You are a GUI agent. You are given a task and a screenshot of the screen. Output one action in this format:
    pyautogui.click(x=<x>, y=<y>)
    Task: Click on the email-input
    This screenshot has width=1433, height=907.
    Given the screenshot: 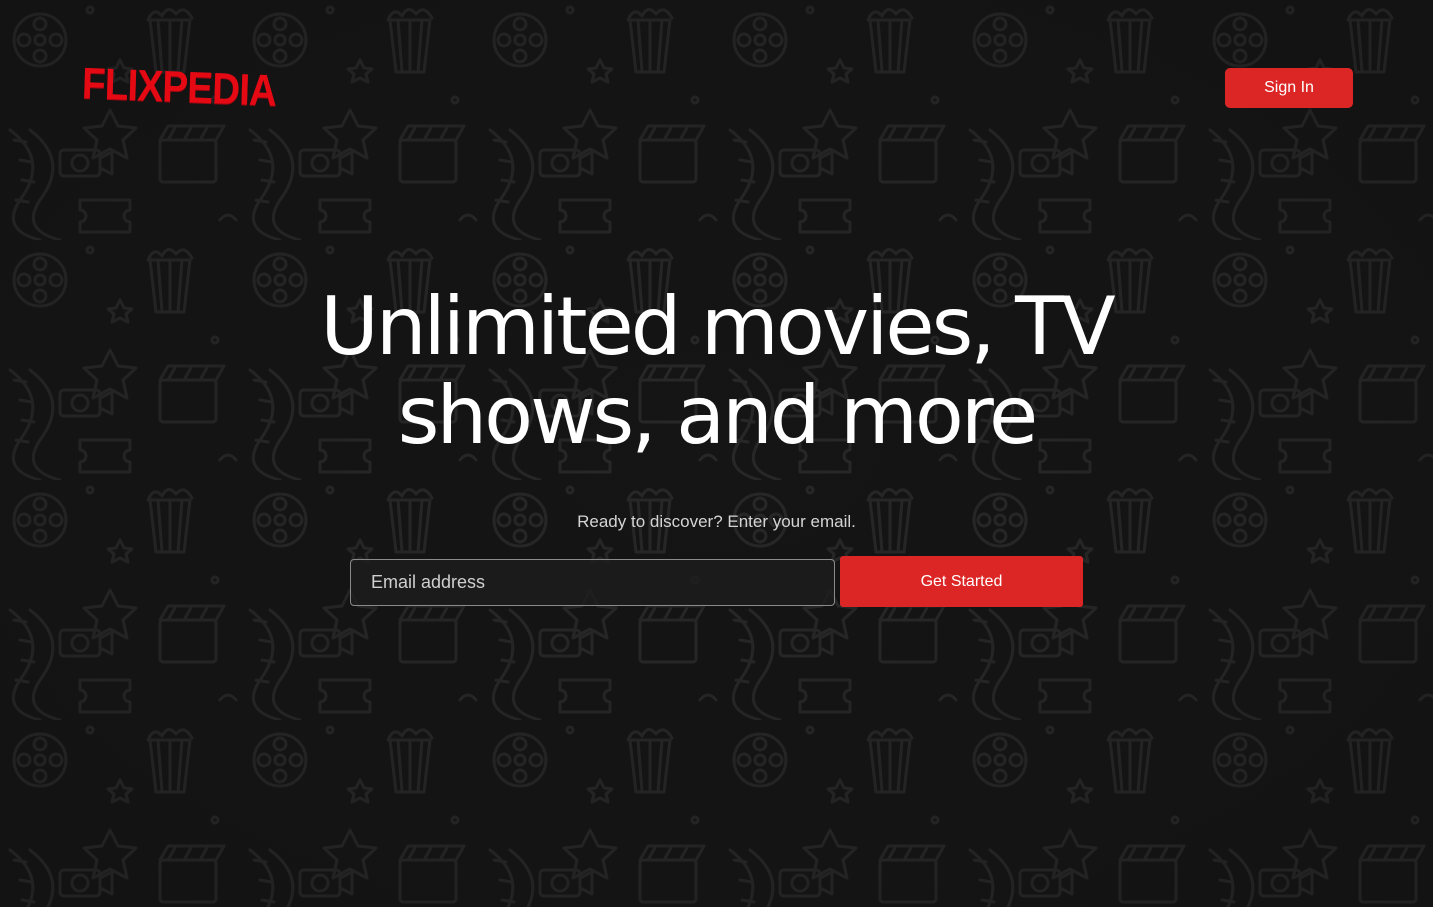 What is the action you would take?
    pyautogui.click(x=592, y=582)
    